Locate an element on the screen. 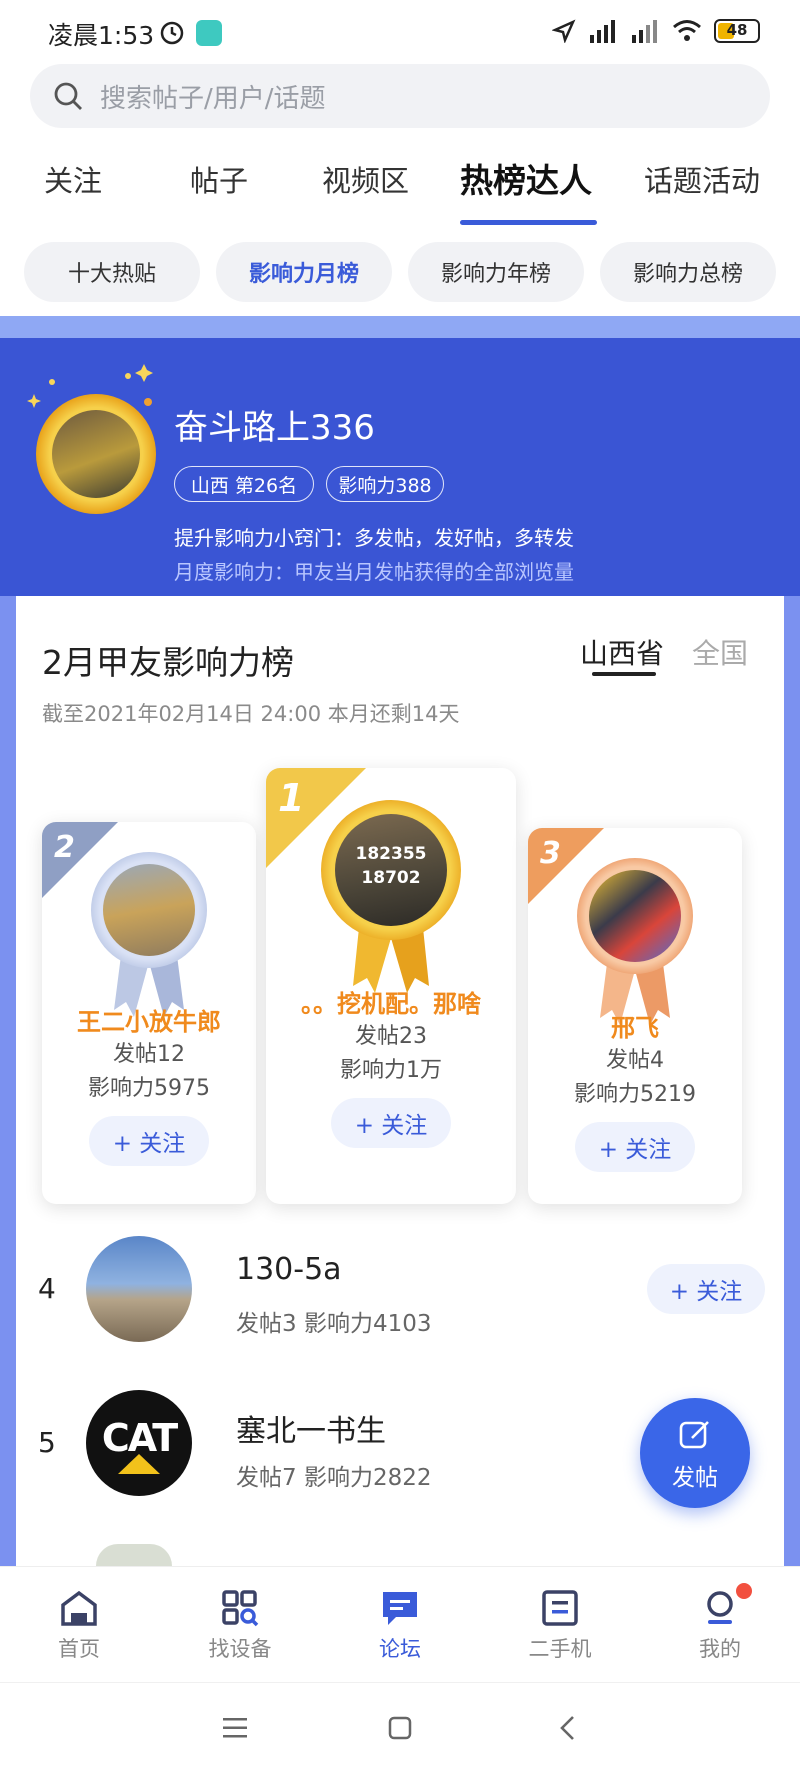  notification-dot is located at coordinates (744, 1591).